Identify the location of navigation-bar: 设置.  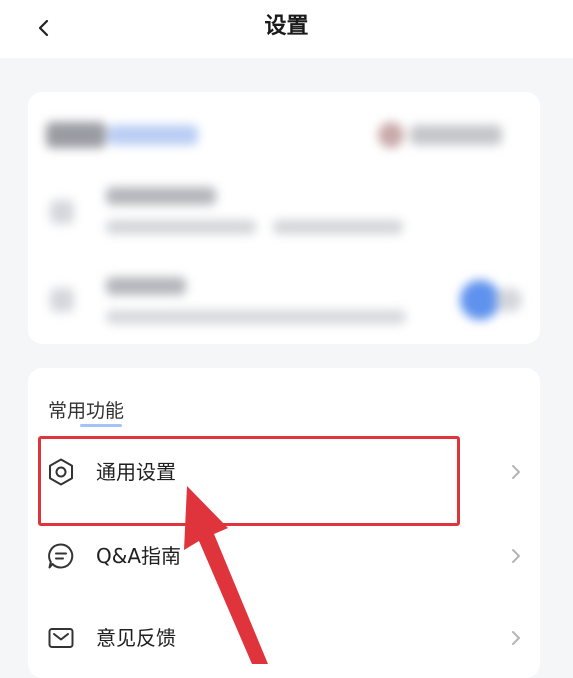
(286, 29).